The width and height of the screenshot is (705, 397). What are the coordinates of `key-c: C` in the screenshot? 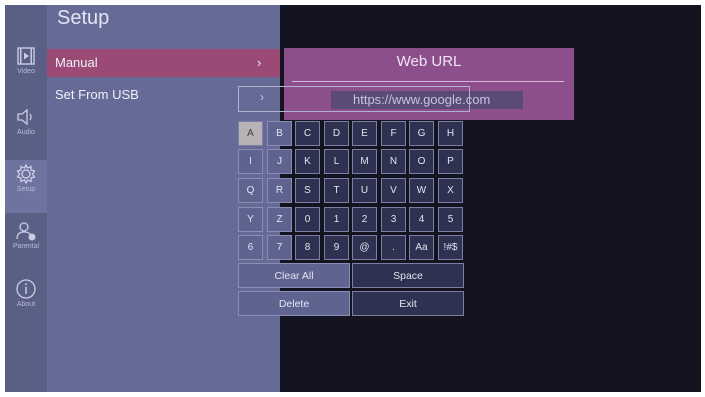 It's located at (307, 133).